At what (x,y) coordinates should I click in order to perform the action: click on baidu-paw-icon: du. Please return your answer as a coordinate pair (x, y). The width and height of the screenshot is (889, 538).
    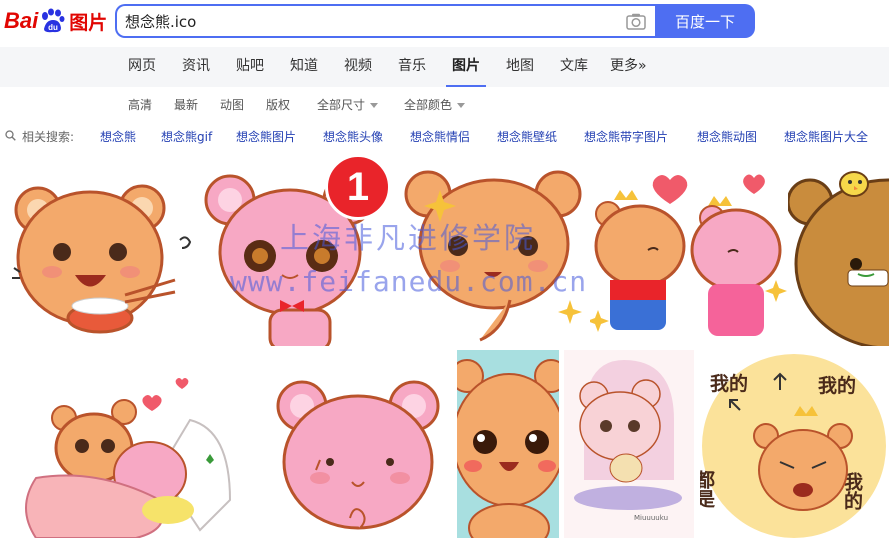
    Looking at the image, I should click on (53, 20).